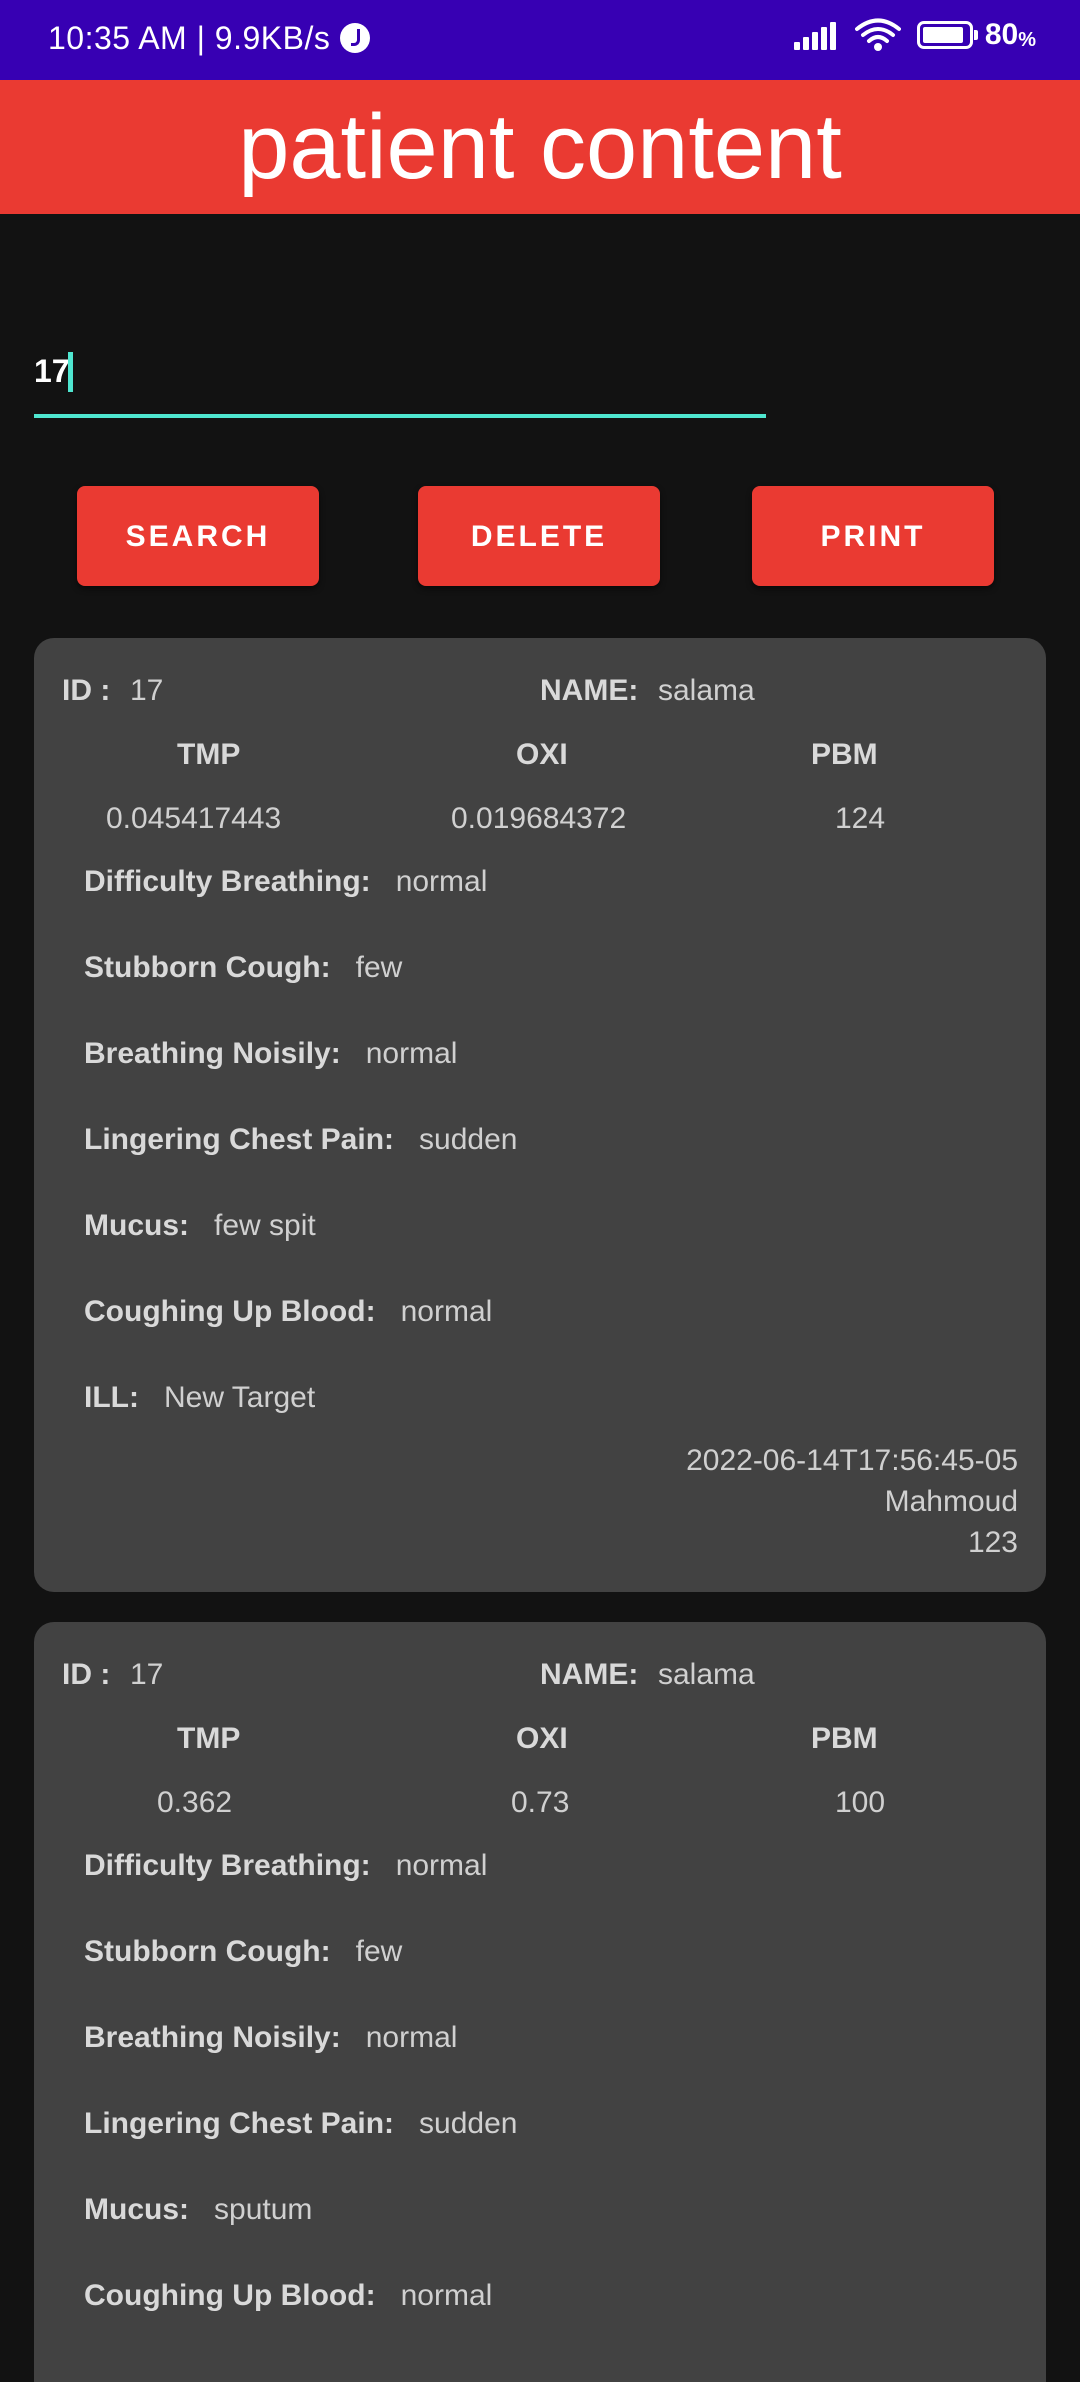 The height and width of the screenshot is (2382, 1080). I want to click on text-cursor, so click(70, 372).